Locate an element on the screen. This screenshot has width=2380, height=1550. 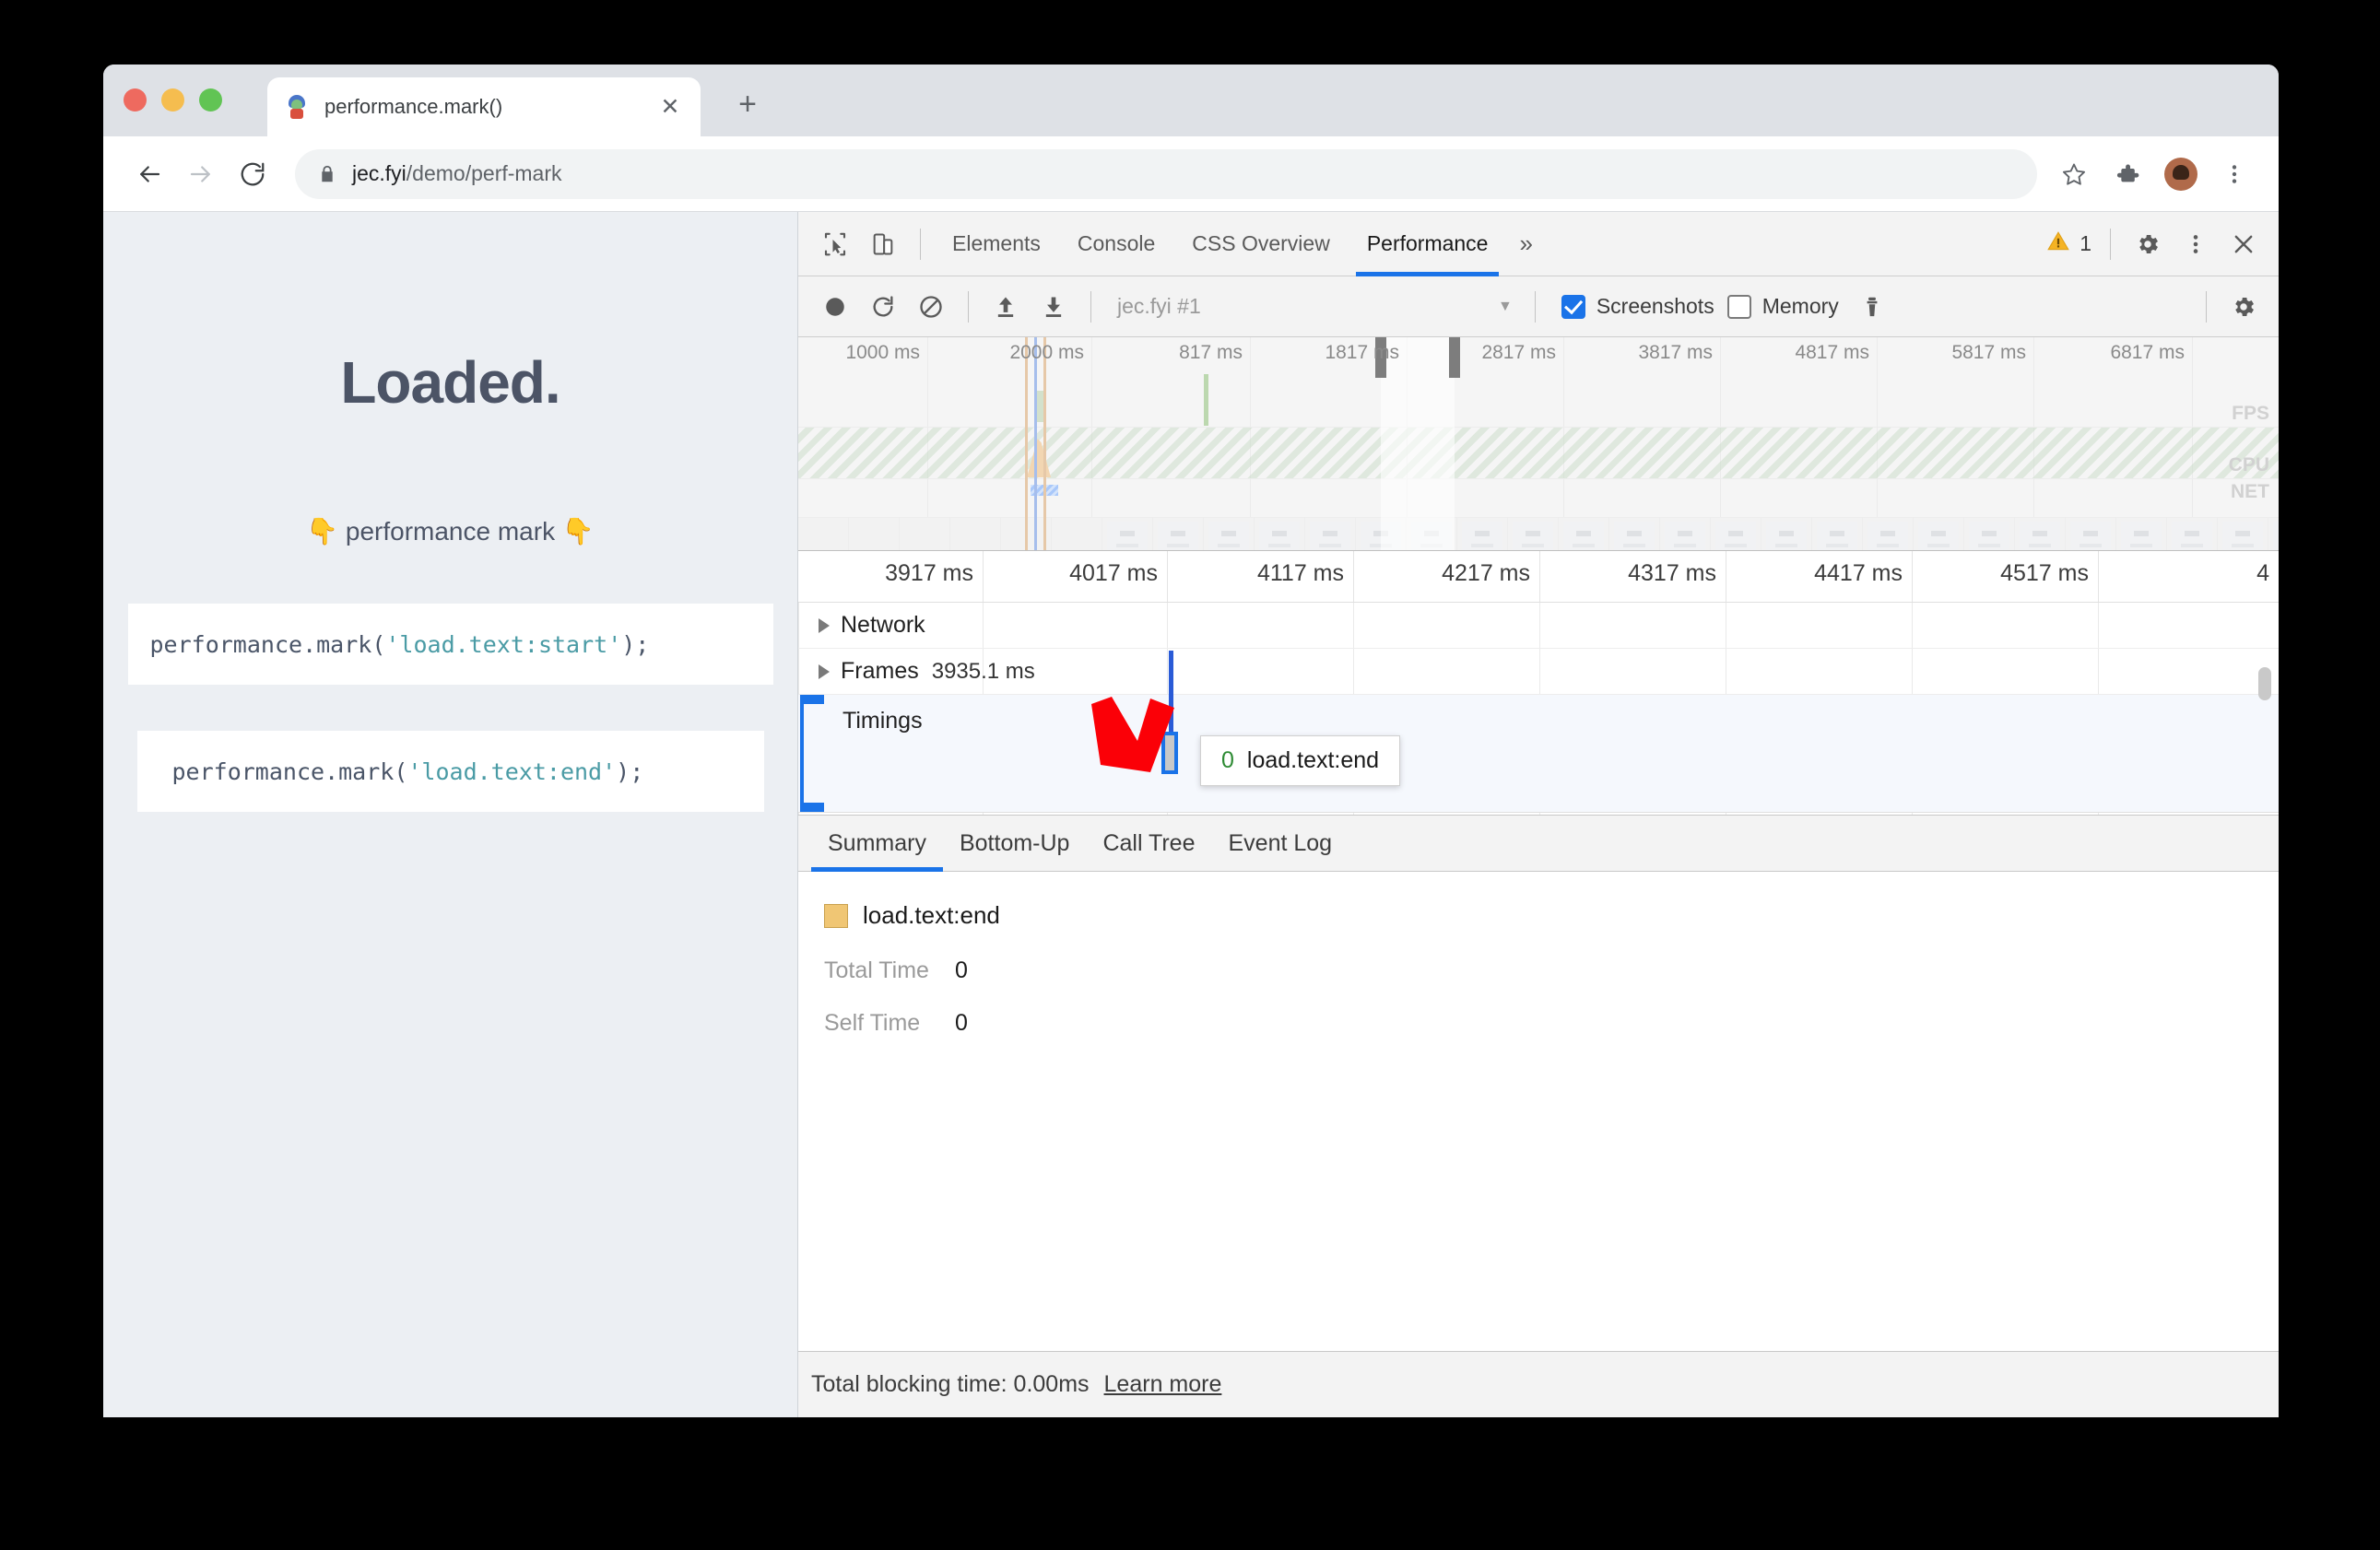
profile-avatar is located at coordinates (2181, 174).